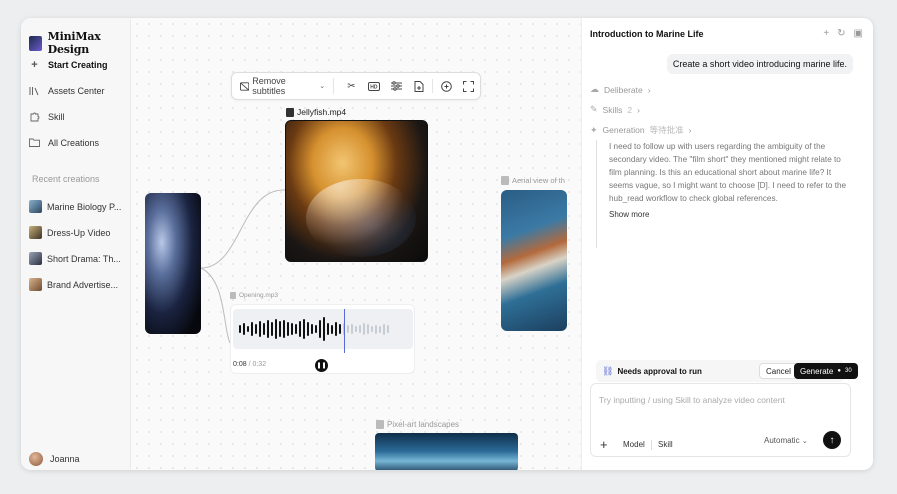  I want to click on approval-text: Needs approval to run, so click(659, 371).